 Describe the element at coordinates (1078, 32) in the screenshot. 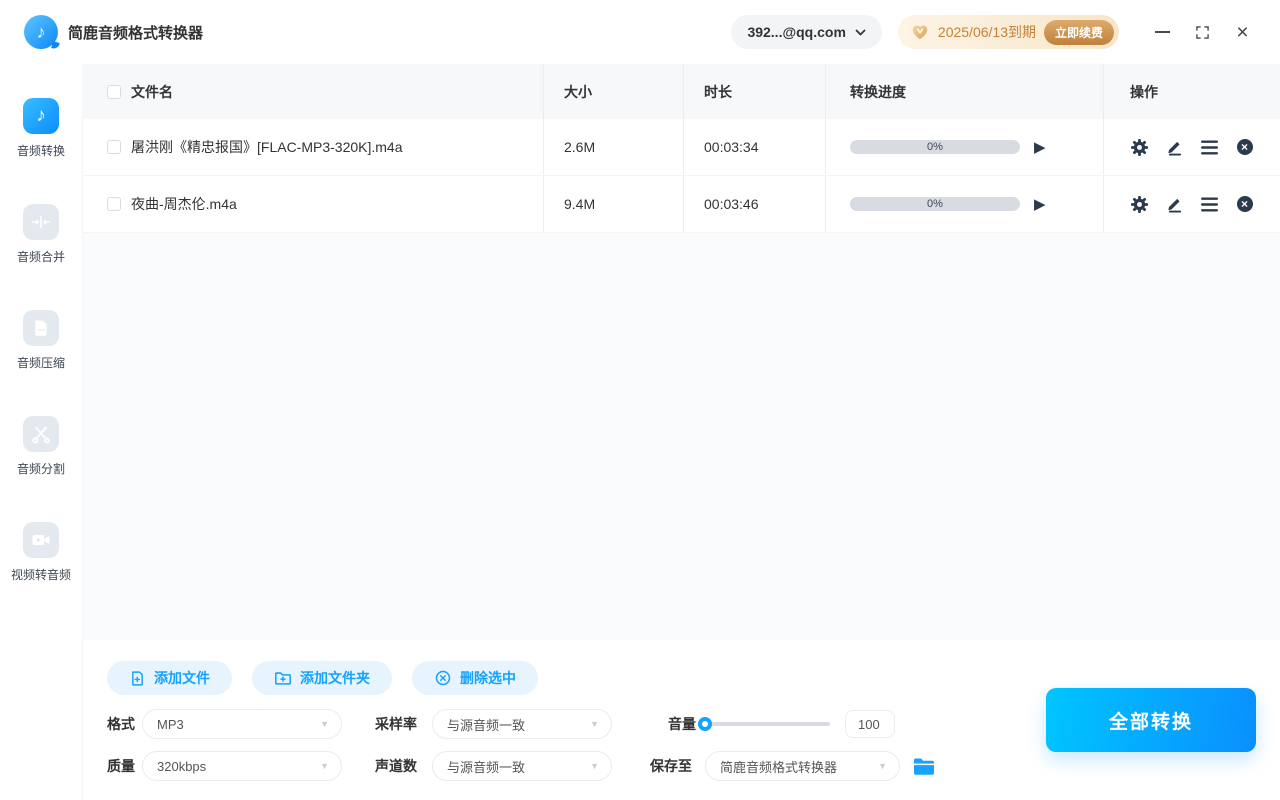

I see `renew-button: 立即续费` at that location.